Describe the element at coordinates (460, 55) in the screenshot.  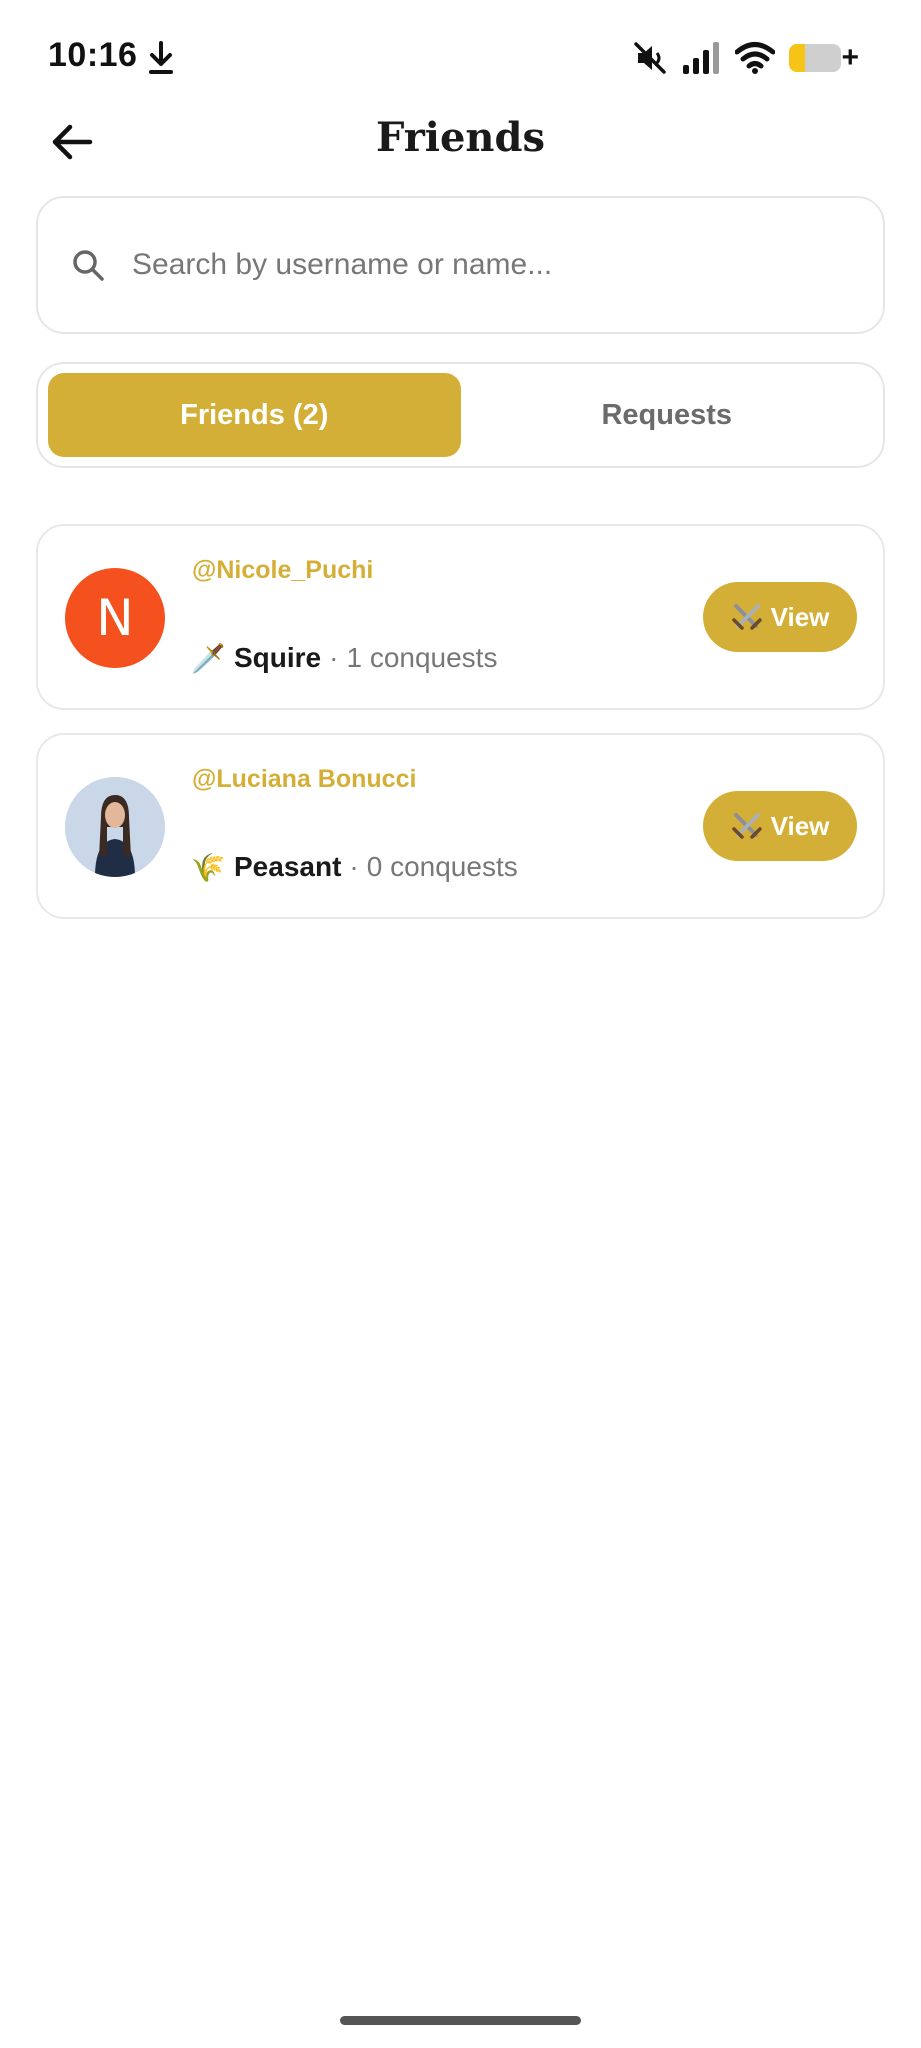
I see `status-bar: 10:16 +` at that location.